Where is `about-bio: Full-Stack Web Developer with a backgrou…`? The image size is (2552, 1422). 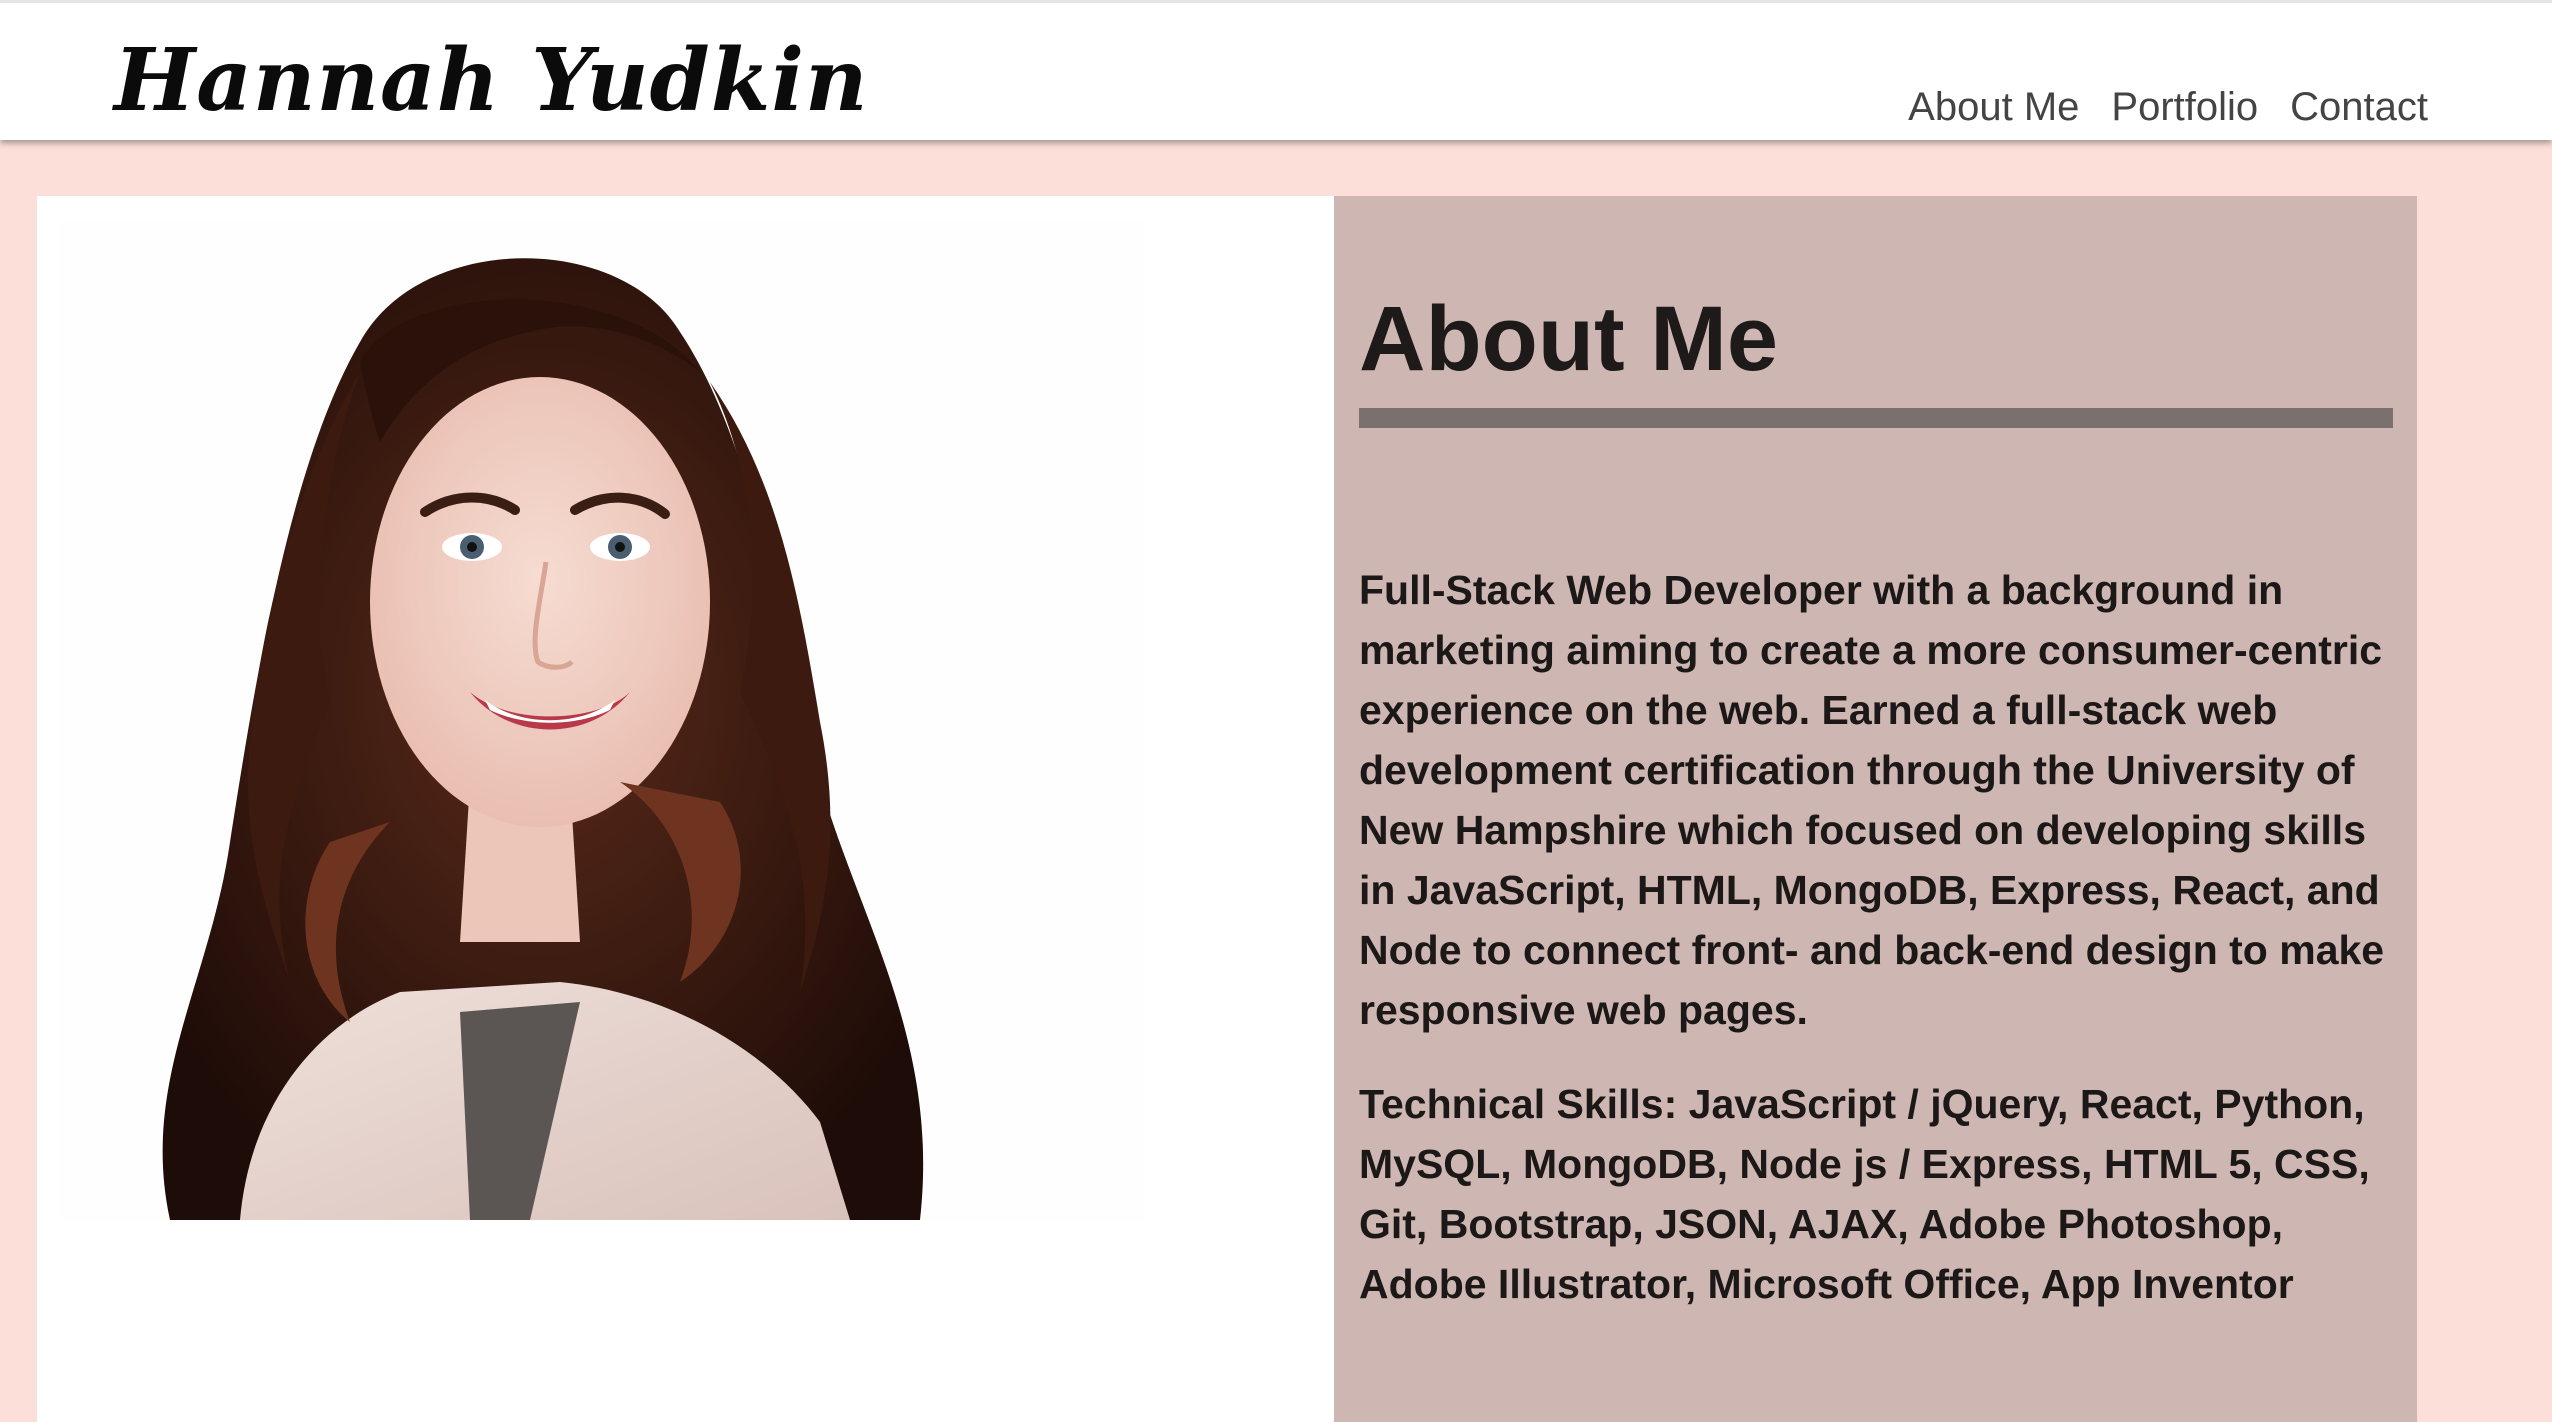 about-bio: Full-Stack Web Developer with a backgrou… is located at coordinates (1872, 800).